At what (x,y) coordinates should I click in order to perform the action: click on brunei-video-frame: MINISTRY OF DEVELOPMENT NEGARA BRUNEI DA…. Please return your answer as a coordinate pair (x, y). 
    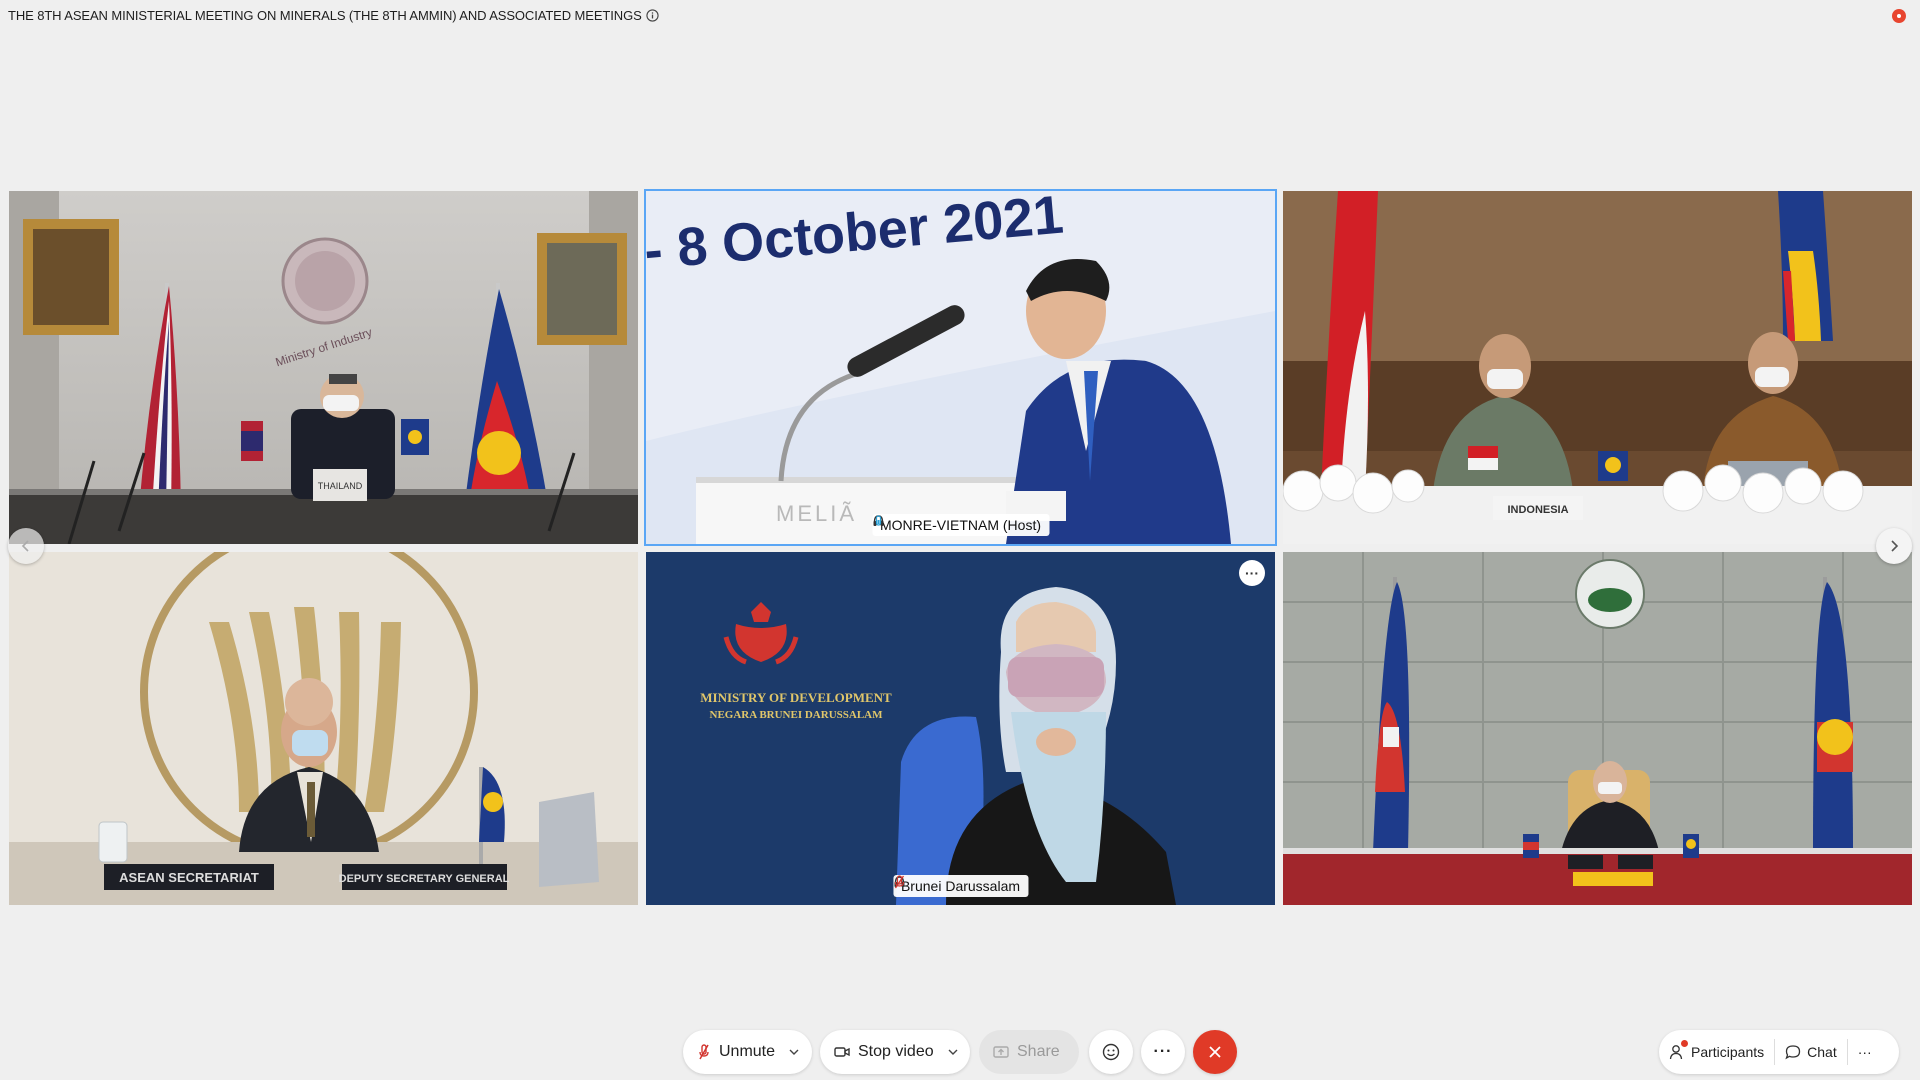
    Looking at the image, I should click on (960, 728).